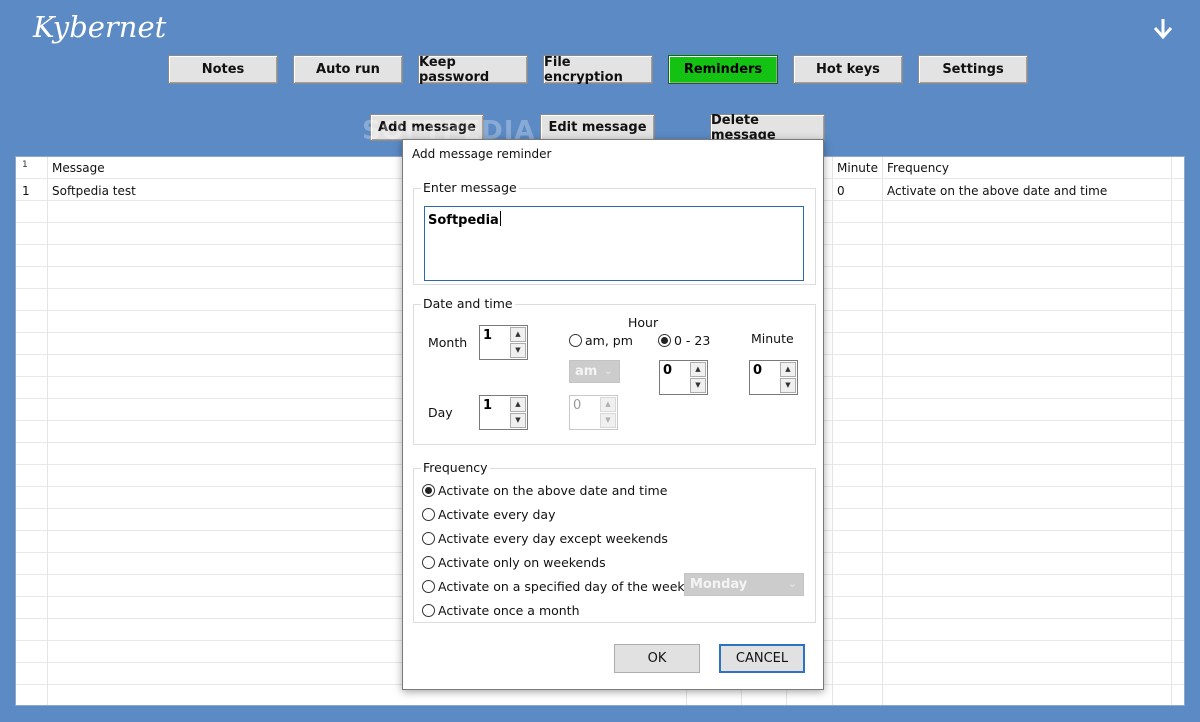 The height and width of the screenshot is (722, 1200). I want to click on delete-message-button: Delete message, so click(767, 128).